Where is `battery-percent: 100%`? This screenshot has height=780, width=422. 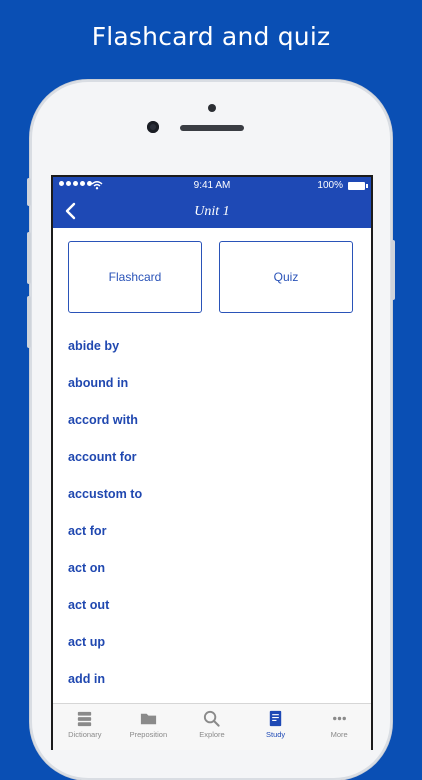
battery-percent: 100% is located at coordinates (330, 185).